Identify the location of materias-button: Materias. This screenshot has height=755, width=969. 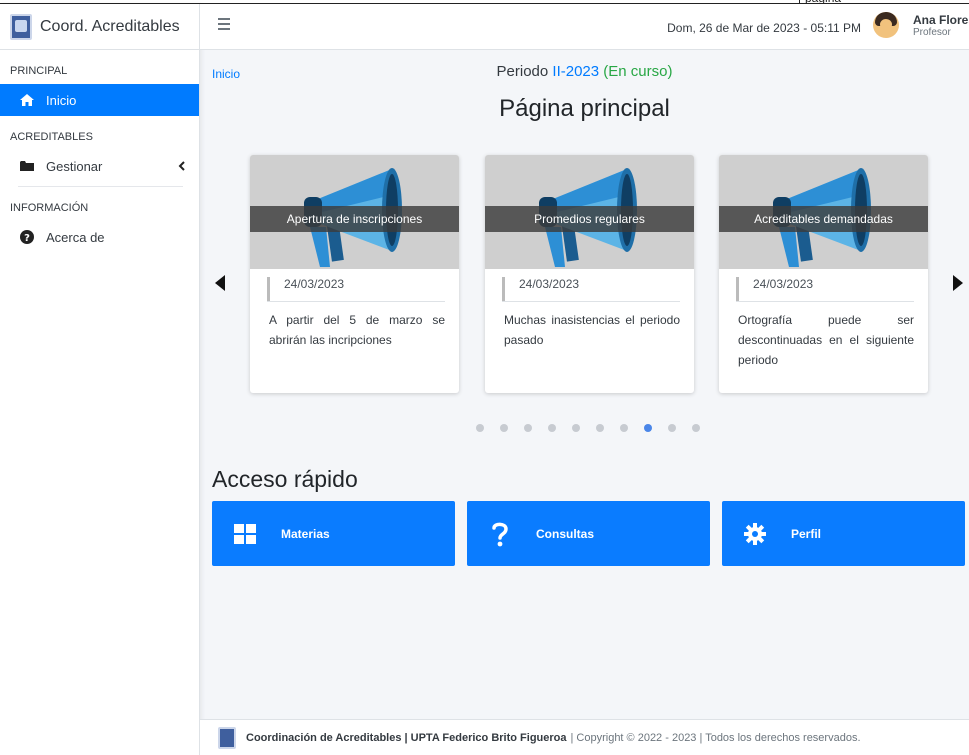
(333, 533).